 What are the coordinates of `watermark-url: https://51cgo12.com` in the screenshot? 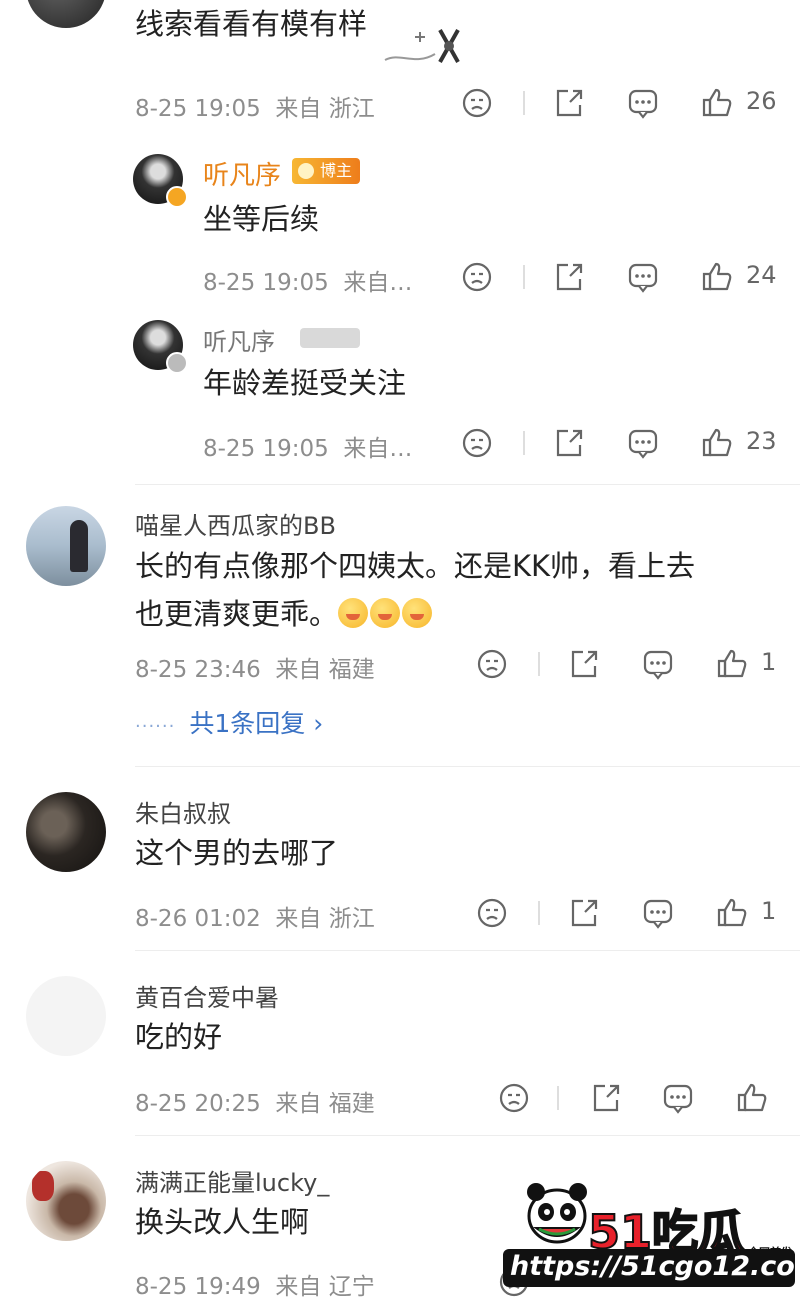 It's located at (655, 1266).